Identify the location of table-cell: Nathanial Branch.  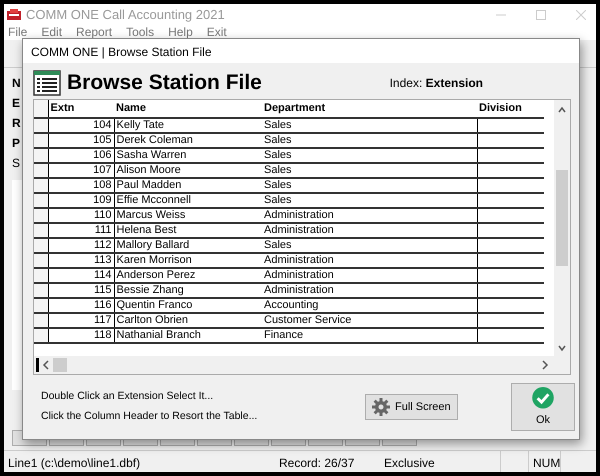
(188, 335).